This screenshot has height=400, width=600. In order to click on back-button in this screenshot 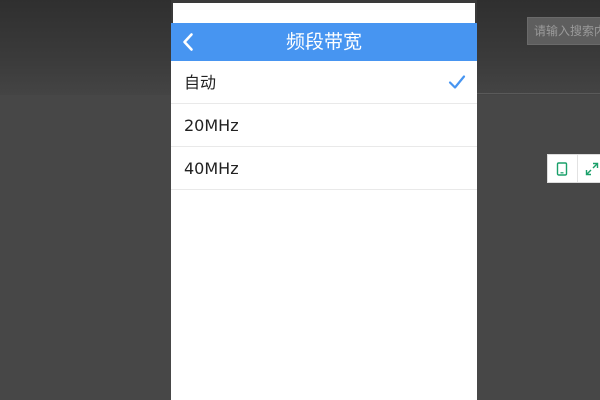, I will do `click(188, 42)`.